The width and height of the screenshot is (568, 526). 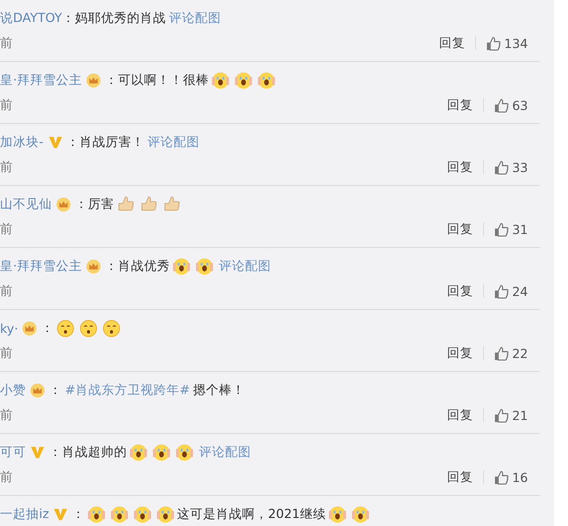 I want to click on like-count: 63, so click(x=520, y=105).